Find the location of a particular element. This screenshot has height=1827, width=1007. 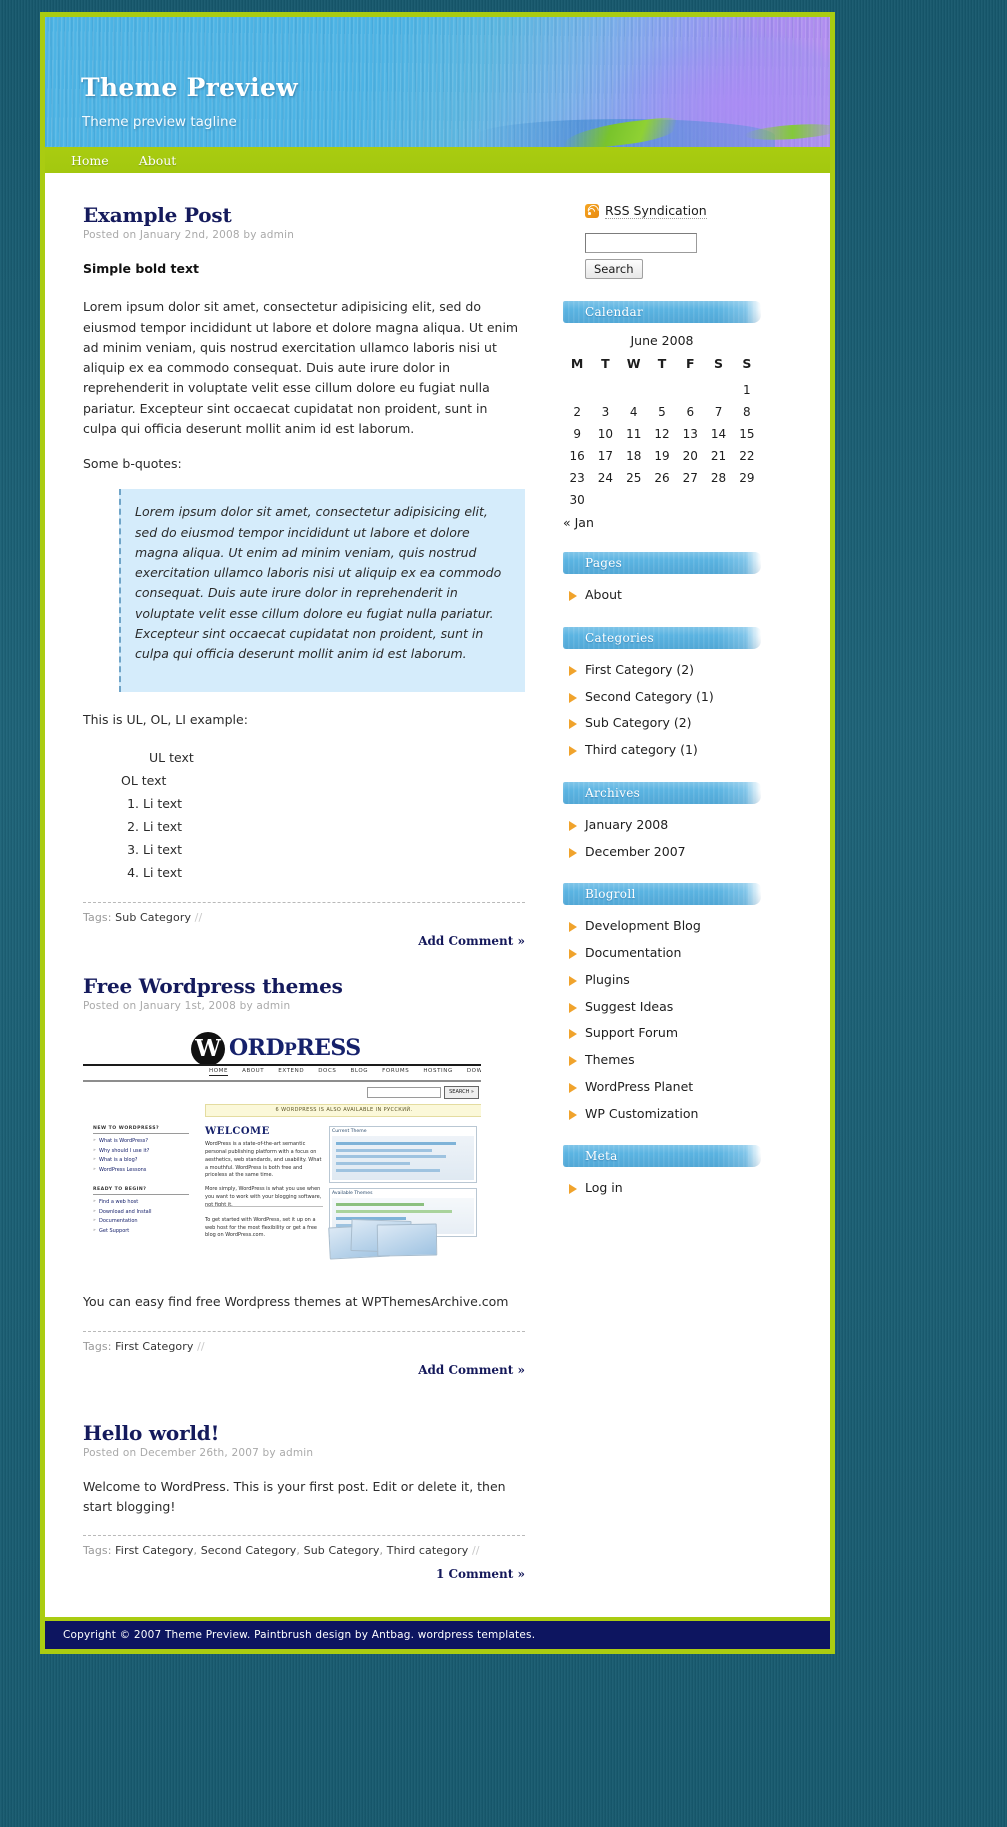

calendar-day-header: W is located at coordinates (633, 363).